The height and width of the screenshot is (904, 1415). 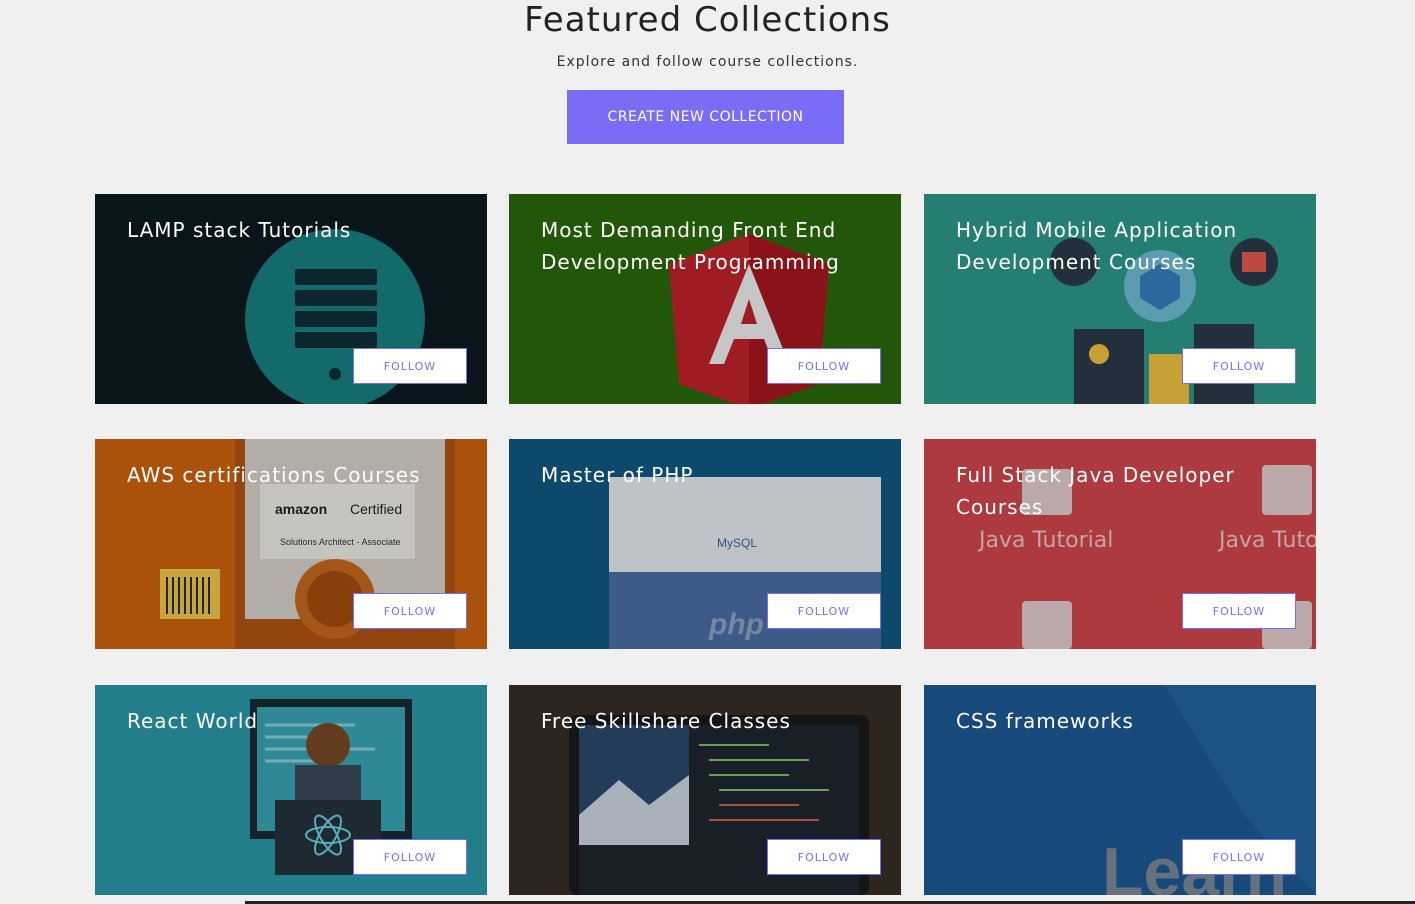 What do you see at coordinates (666, 721) in the screenshot?
I see `card-title: Free Skillshare Classes` at bounding box center [666, 721].